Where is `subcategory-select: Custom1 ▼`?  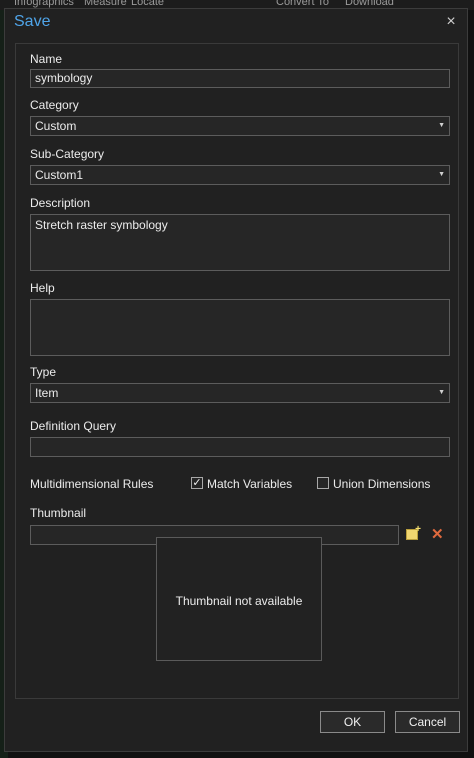 subcategory-select: Custom1 ▼ is located at coordinates (240, 175).